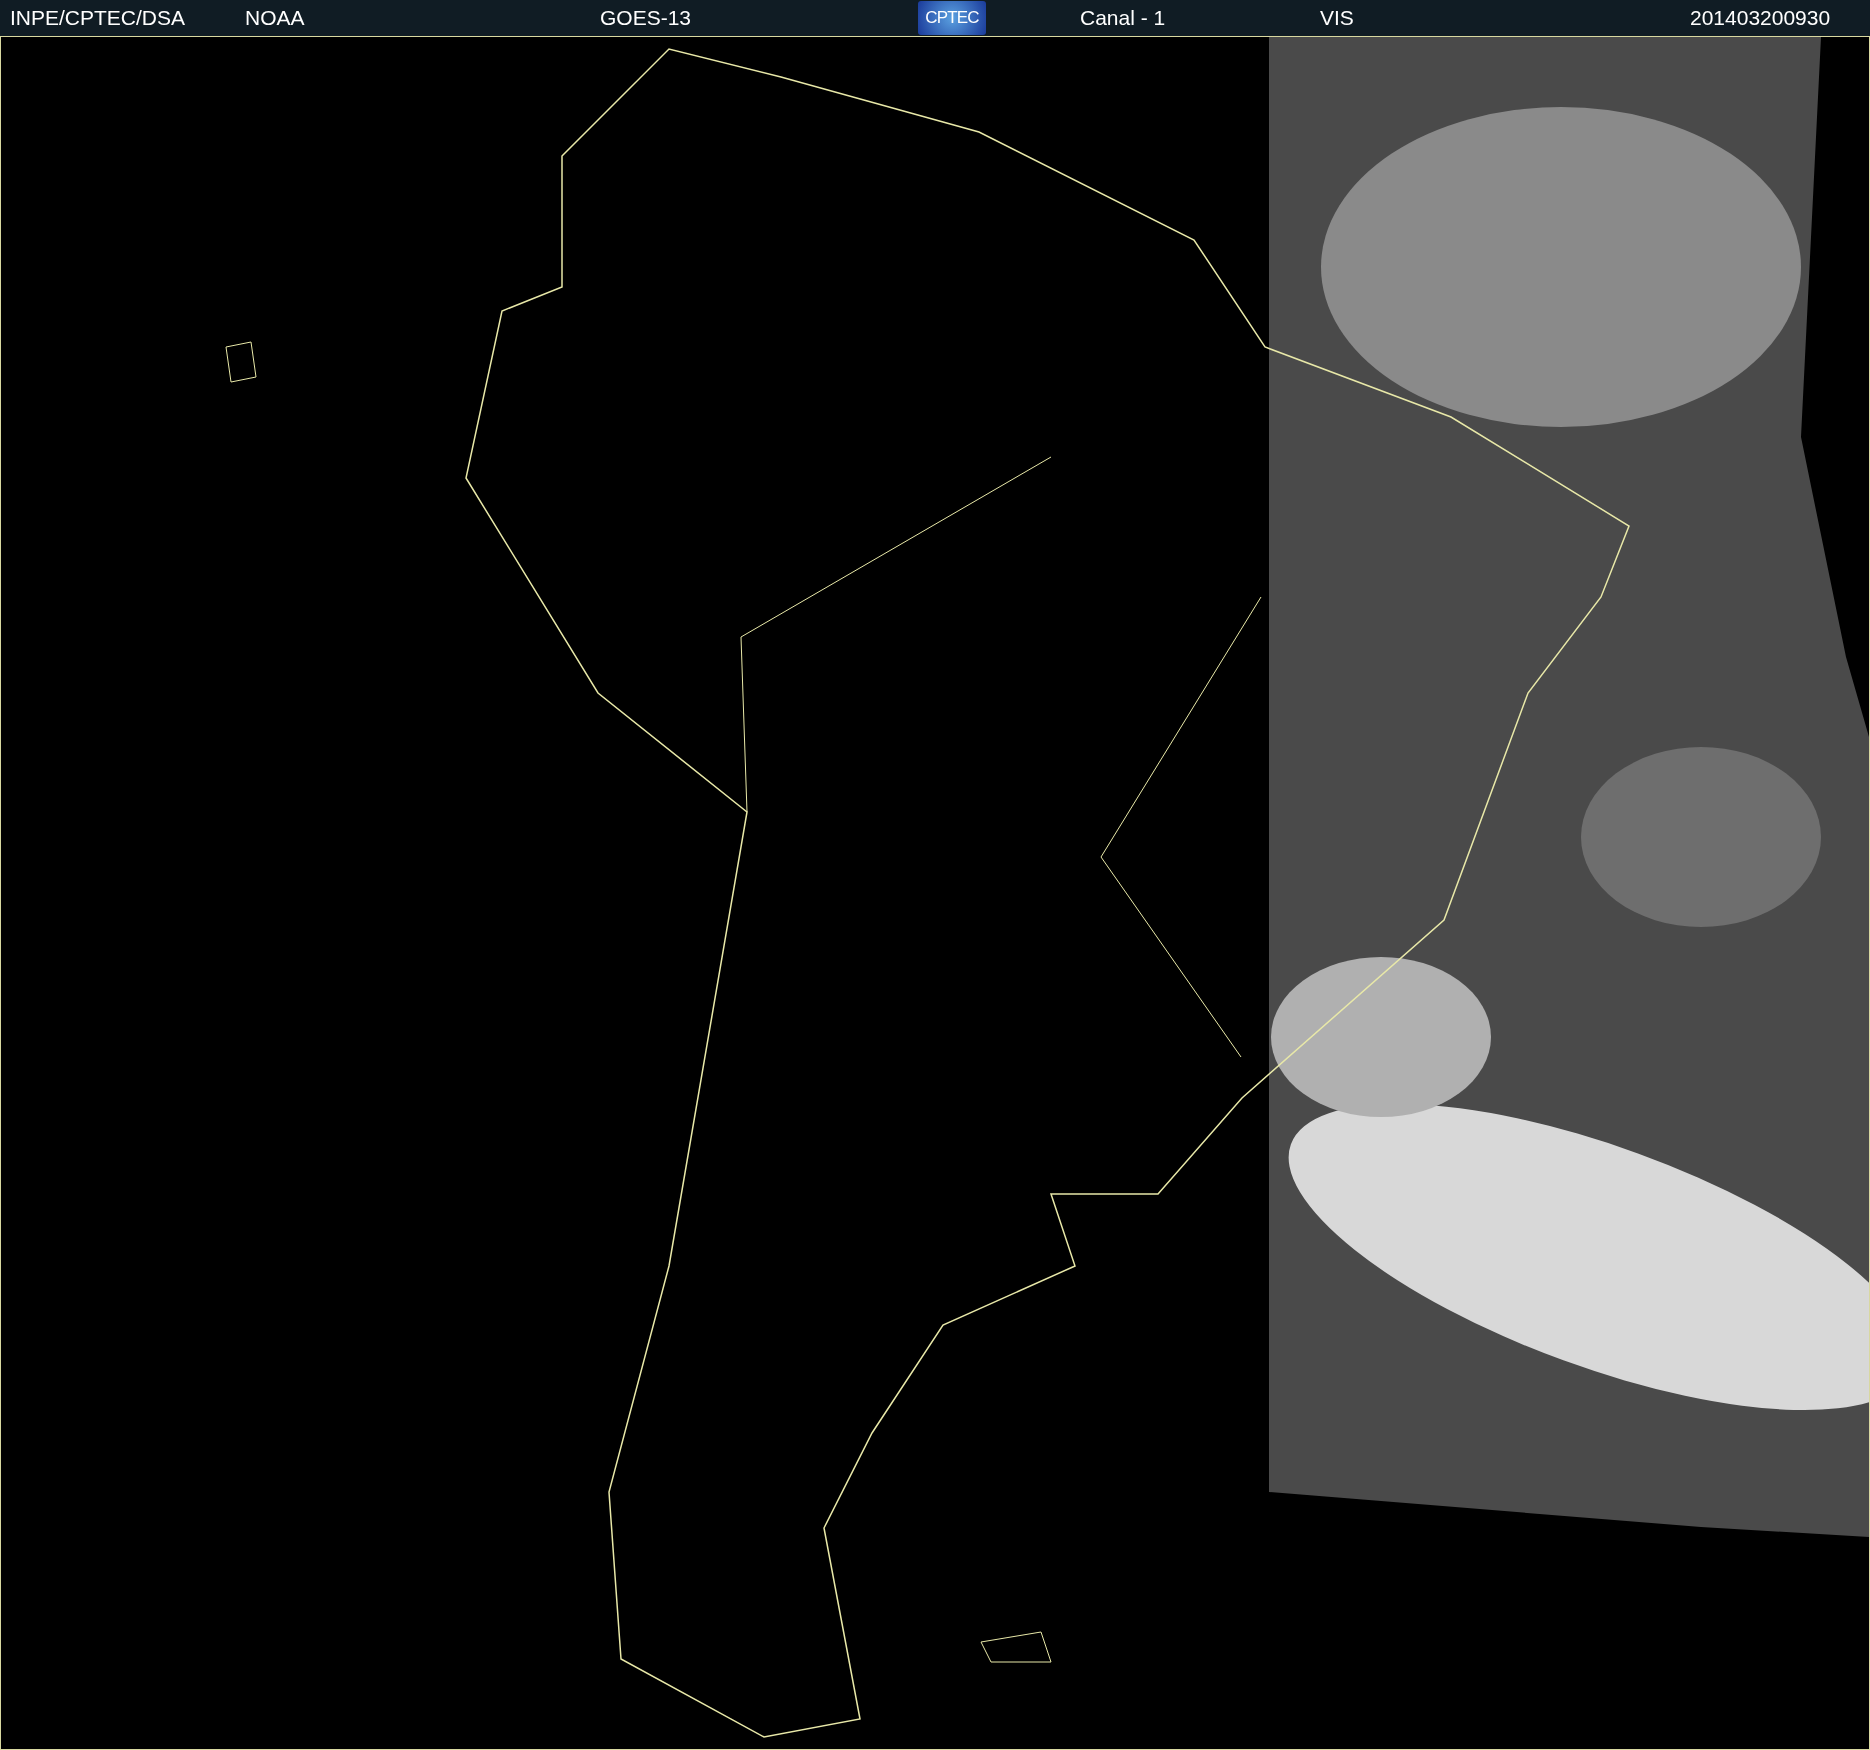  Describe the element at coordinates (1123, 18) in the screenshot. I see `header-label: Canal - 1` at that location.